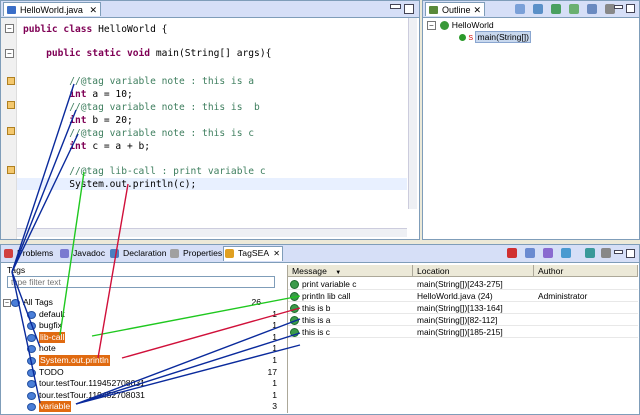 This screenshot has height=415, width=640. Describe the element at coordinates (566, 253) in the screenshot. I see `filter-icon` at that location.